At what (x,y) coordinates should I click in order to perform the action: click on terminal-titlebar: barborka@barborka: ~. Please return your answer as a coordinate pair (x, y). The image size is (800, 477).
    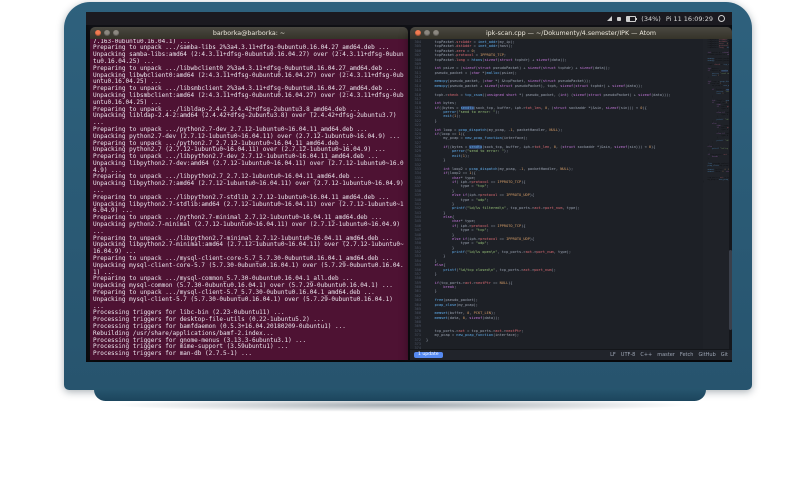
    Looking at the image, I should click on (249, 33).